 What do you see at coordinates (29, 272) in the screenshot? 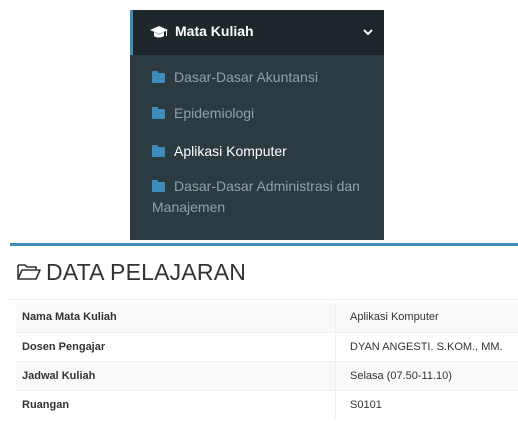
I see `folder-open-icon` at bounding box center [29, 272].